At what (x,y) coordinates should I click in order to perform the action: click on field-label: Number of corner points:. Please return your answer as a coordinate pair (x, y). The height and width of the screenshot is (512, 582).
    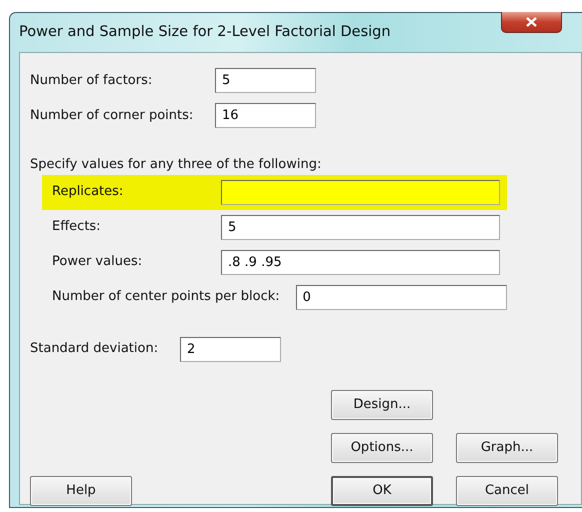
    Looking at the image, I should click on (112, 115).